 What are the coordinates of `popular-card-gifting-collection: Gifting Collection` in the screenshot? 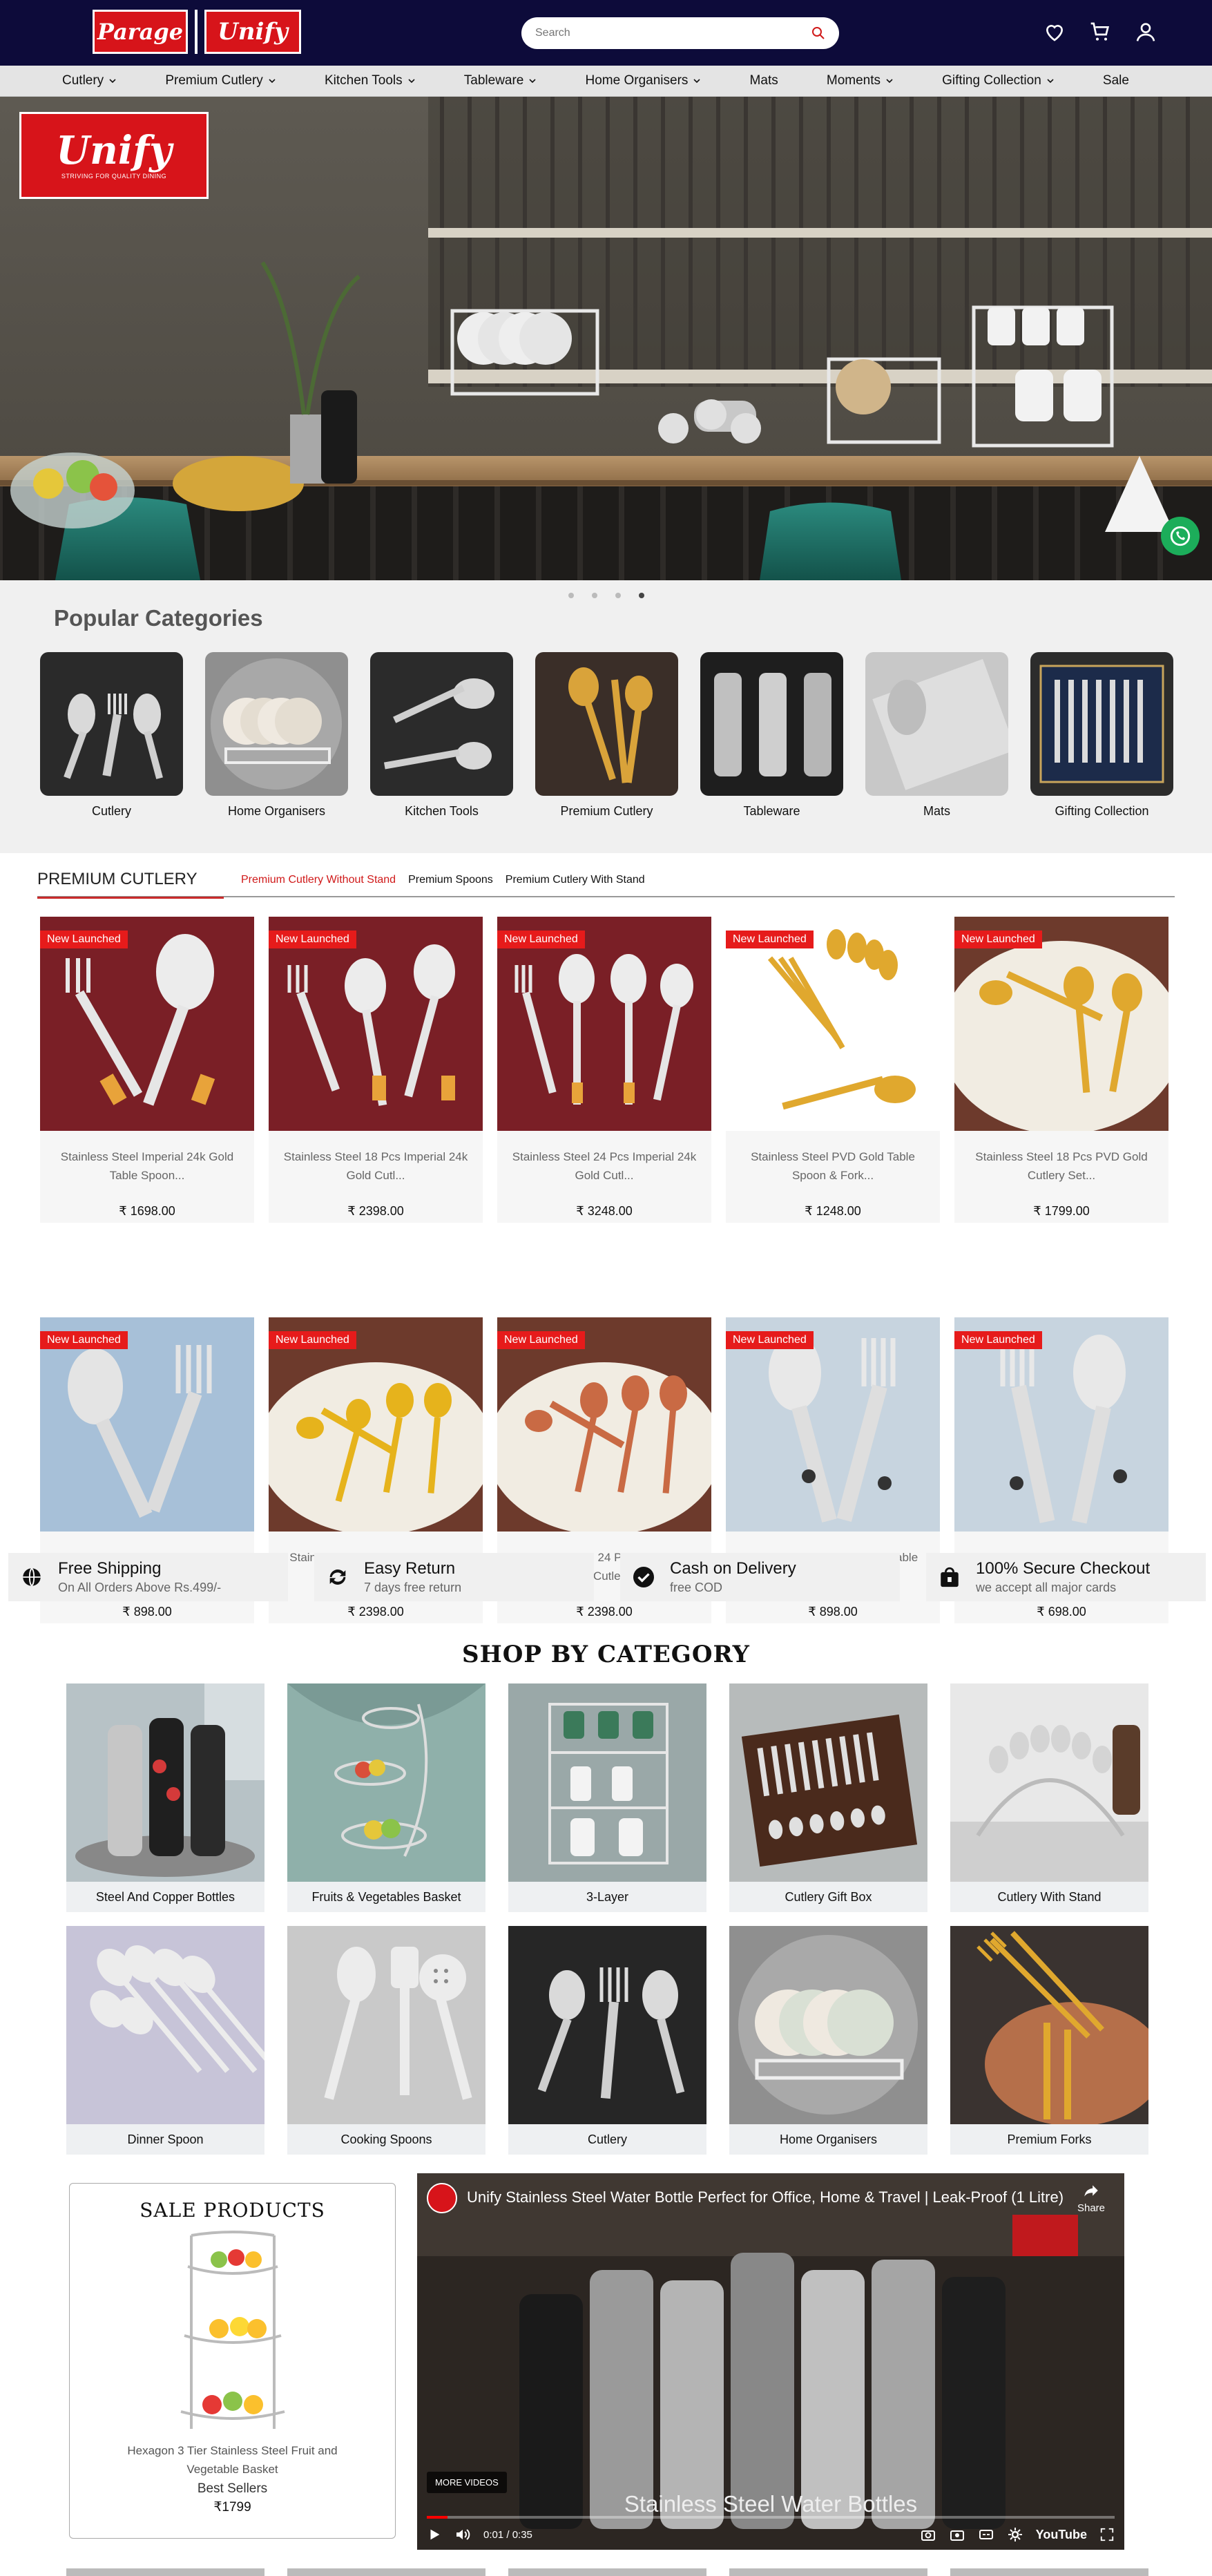 It's located at (1101, 735).